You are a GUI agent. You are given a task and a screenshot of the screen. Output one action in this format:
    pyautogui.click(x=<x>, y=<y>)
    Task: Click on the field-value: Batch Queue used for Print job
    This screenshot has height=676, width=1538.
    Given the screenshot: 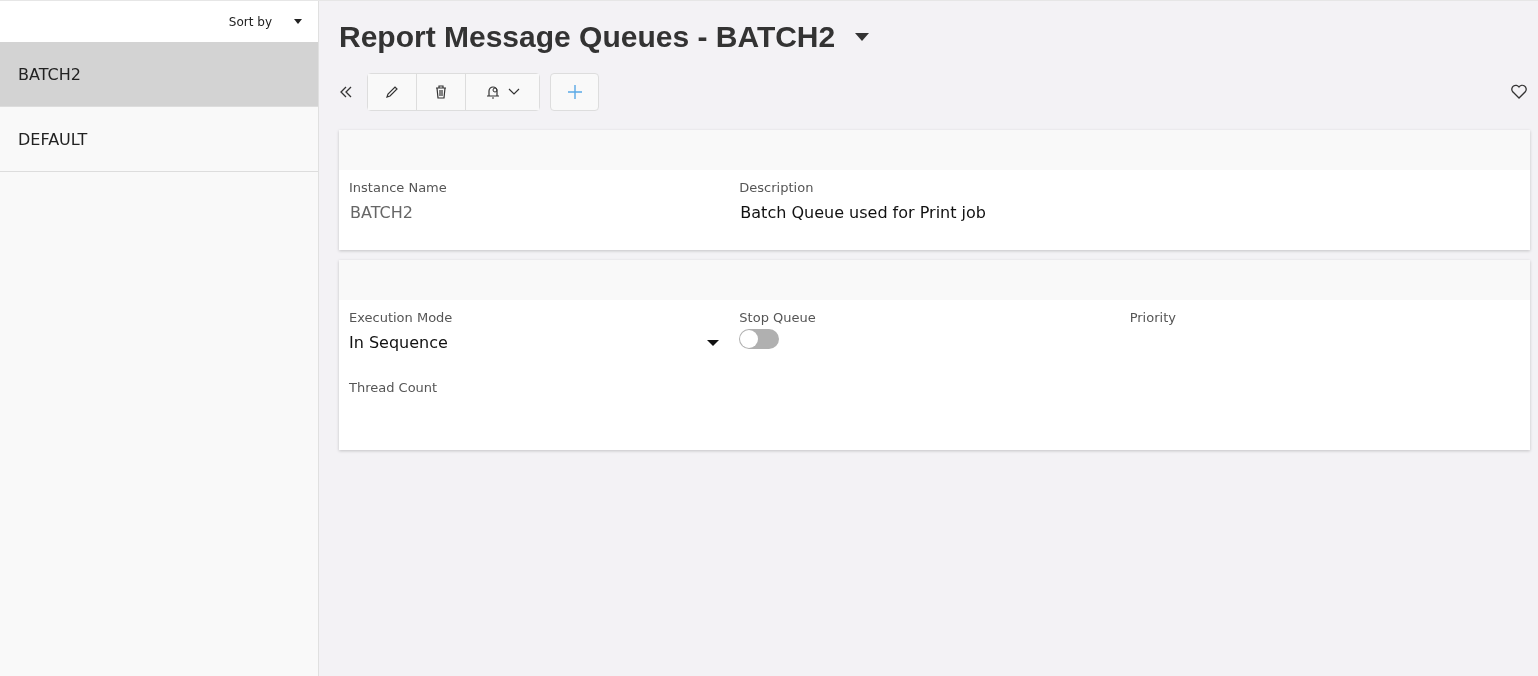 What is the action you would take?
    pyautogui.click(x=863, y=212)
    